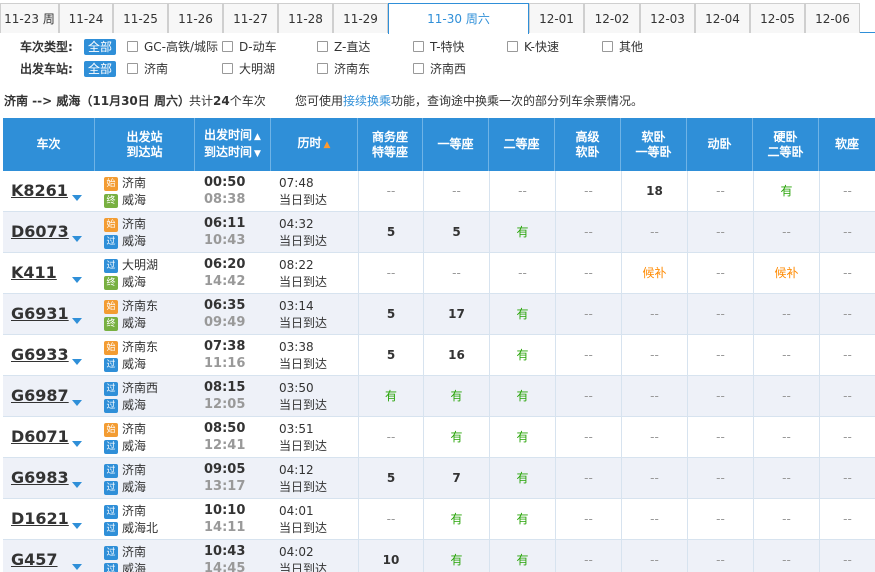 The height and width of the screenshot is (572, 875). Describe the element at coordinates (48, 144) in the screenshot. I see `header-train-label: 车次` at that location.